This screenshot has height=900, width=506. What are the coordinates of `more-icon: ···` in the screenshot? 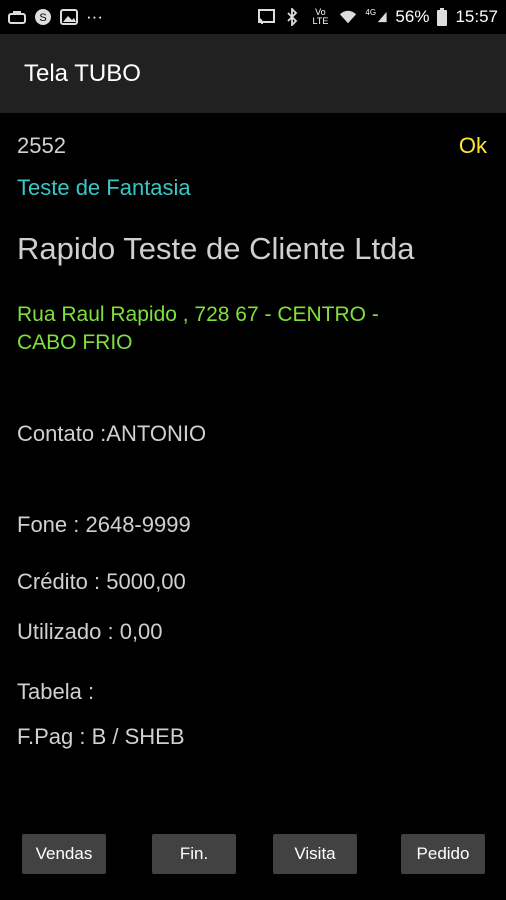 It's located at (94, 16).